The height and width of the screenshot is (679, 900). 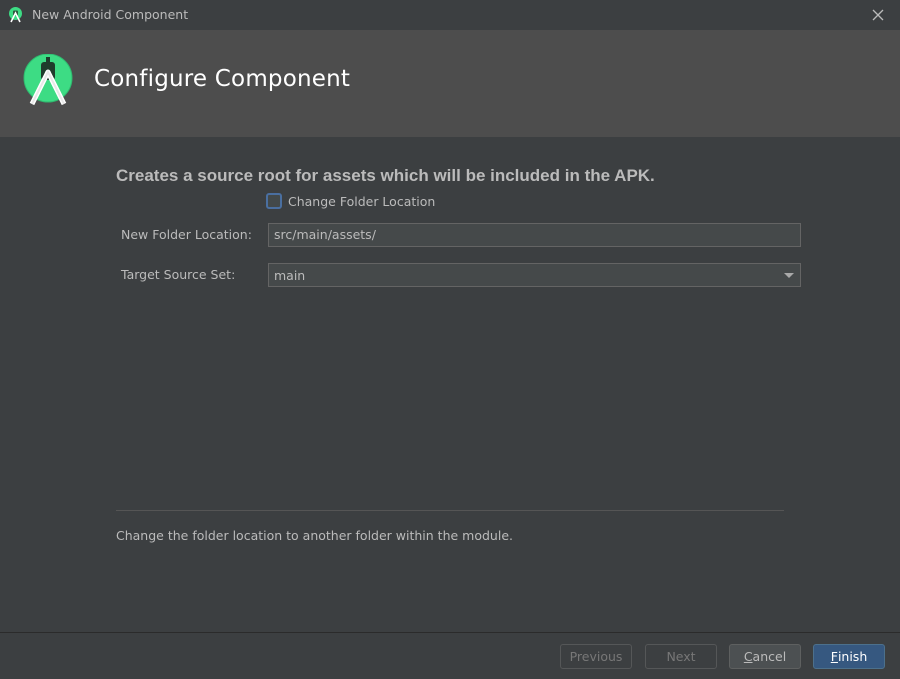 I want to click on dropdown-arrow-icon, so click(x=789, y=275).